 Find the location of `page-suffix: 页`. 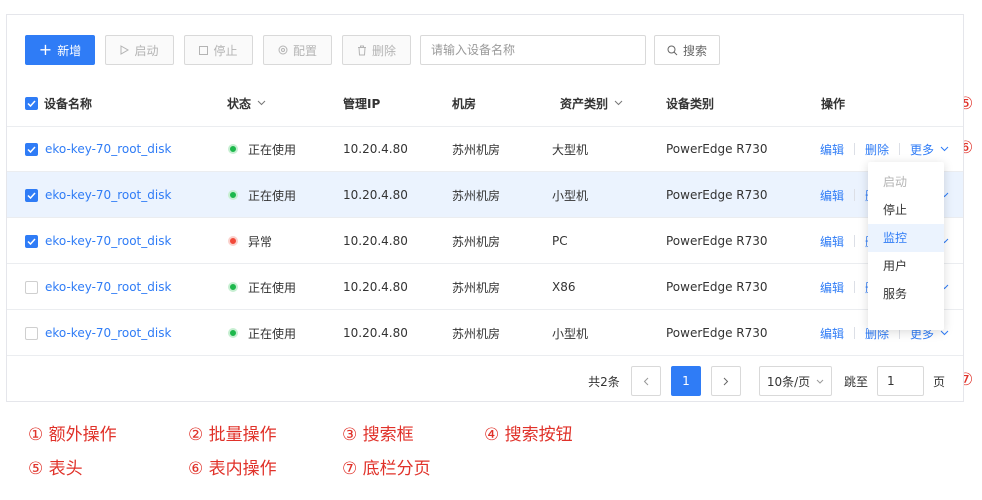

page-suffix: 页 is located at coordinates (938, 381).